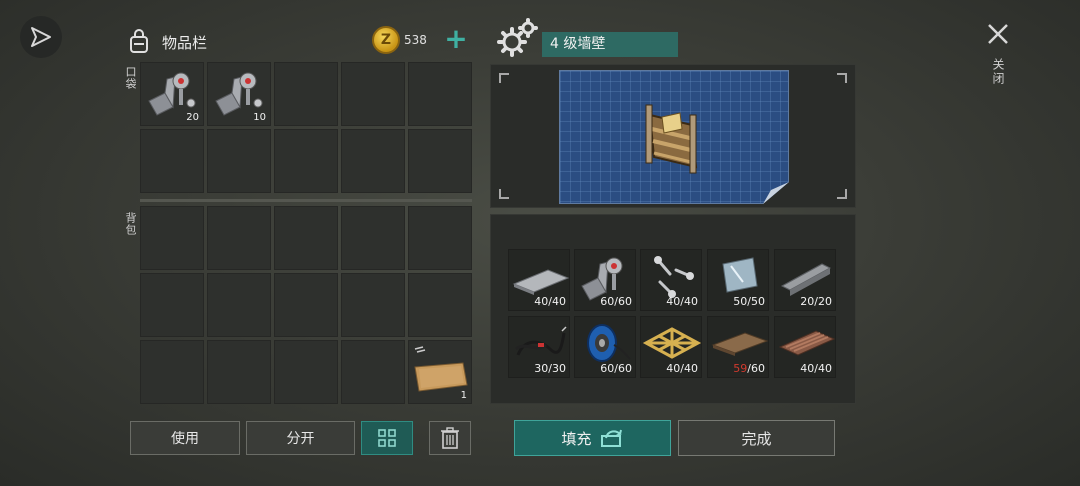 This screenshot has height=486, width=1080. What do you see at coordinates (300, 438) in the screenshot?
I see `split-button: 分开` at bounding box center [300, 438].